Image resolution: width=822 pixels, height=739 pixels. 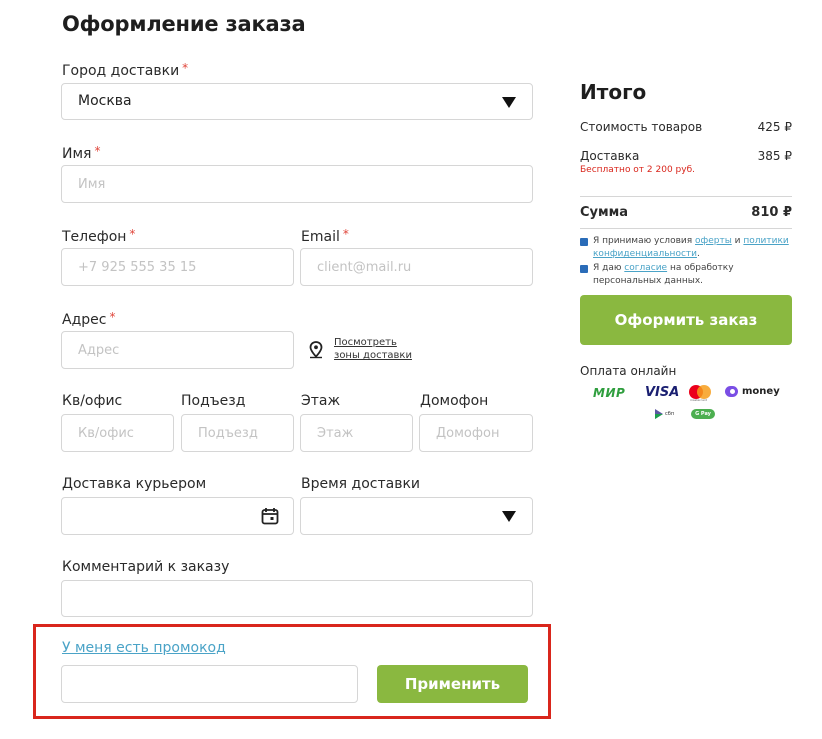 I want to click on entrance-input, so click(x=237, y=433).